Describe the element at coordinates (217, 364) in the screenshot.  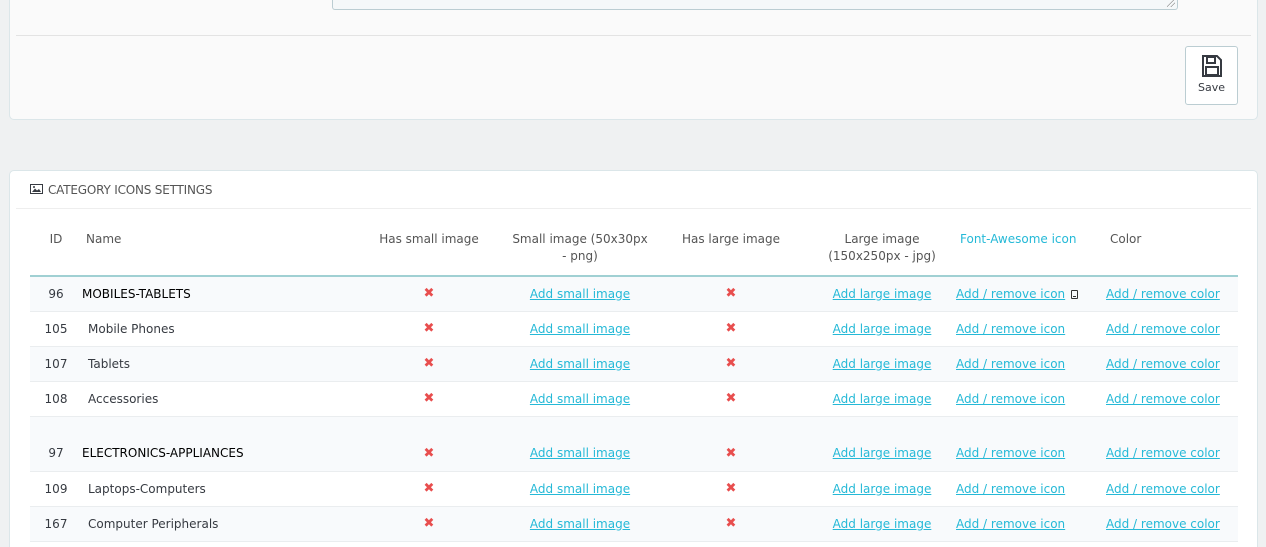
I see `row-name: Tablets` at that location.